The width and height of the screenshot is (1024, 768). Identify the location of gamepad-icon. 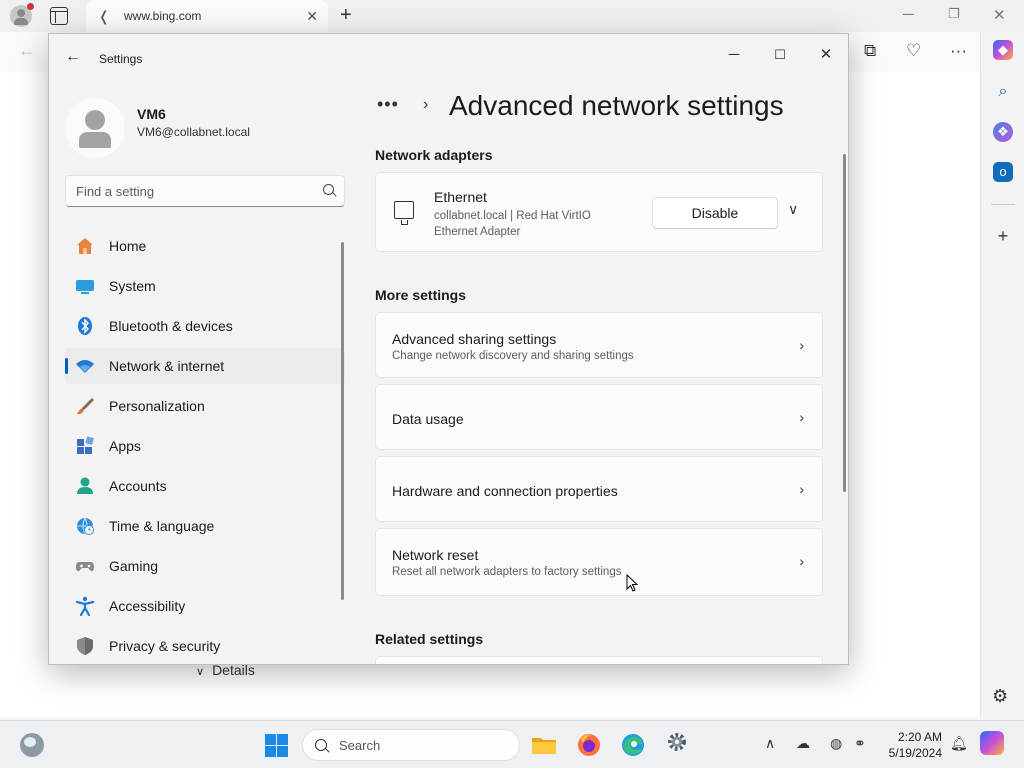
(85, 567).